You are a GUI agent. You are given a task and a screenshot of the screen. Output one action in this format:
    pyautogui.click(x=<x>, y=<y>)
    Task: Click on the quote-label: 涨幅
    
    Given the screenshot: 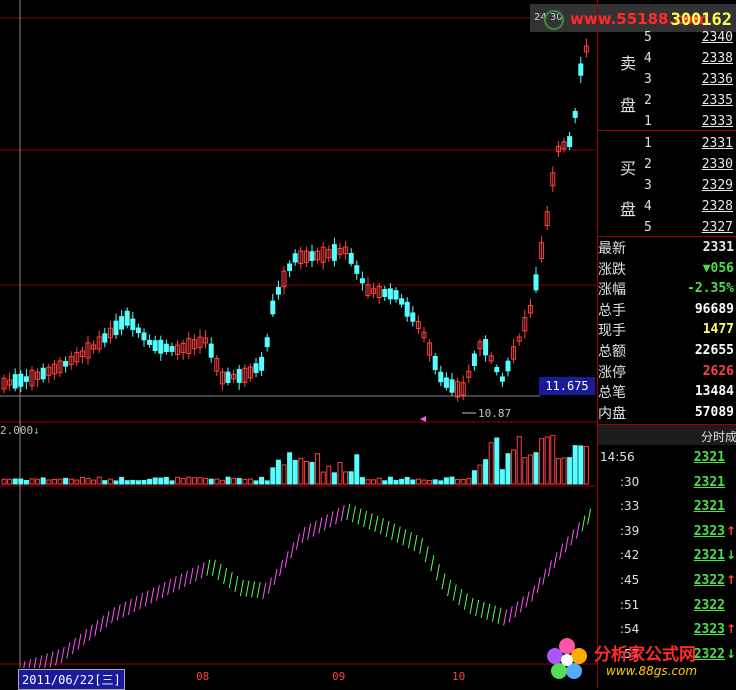 What is the action you would take?
    pyautogui.click(x=612, y=290)
    